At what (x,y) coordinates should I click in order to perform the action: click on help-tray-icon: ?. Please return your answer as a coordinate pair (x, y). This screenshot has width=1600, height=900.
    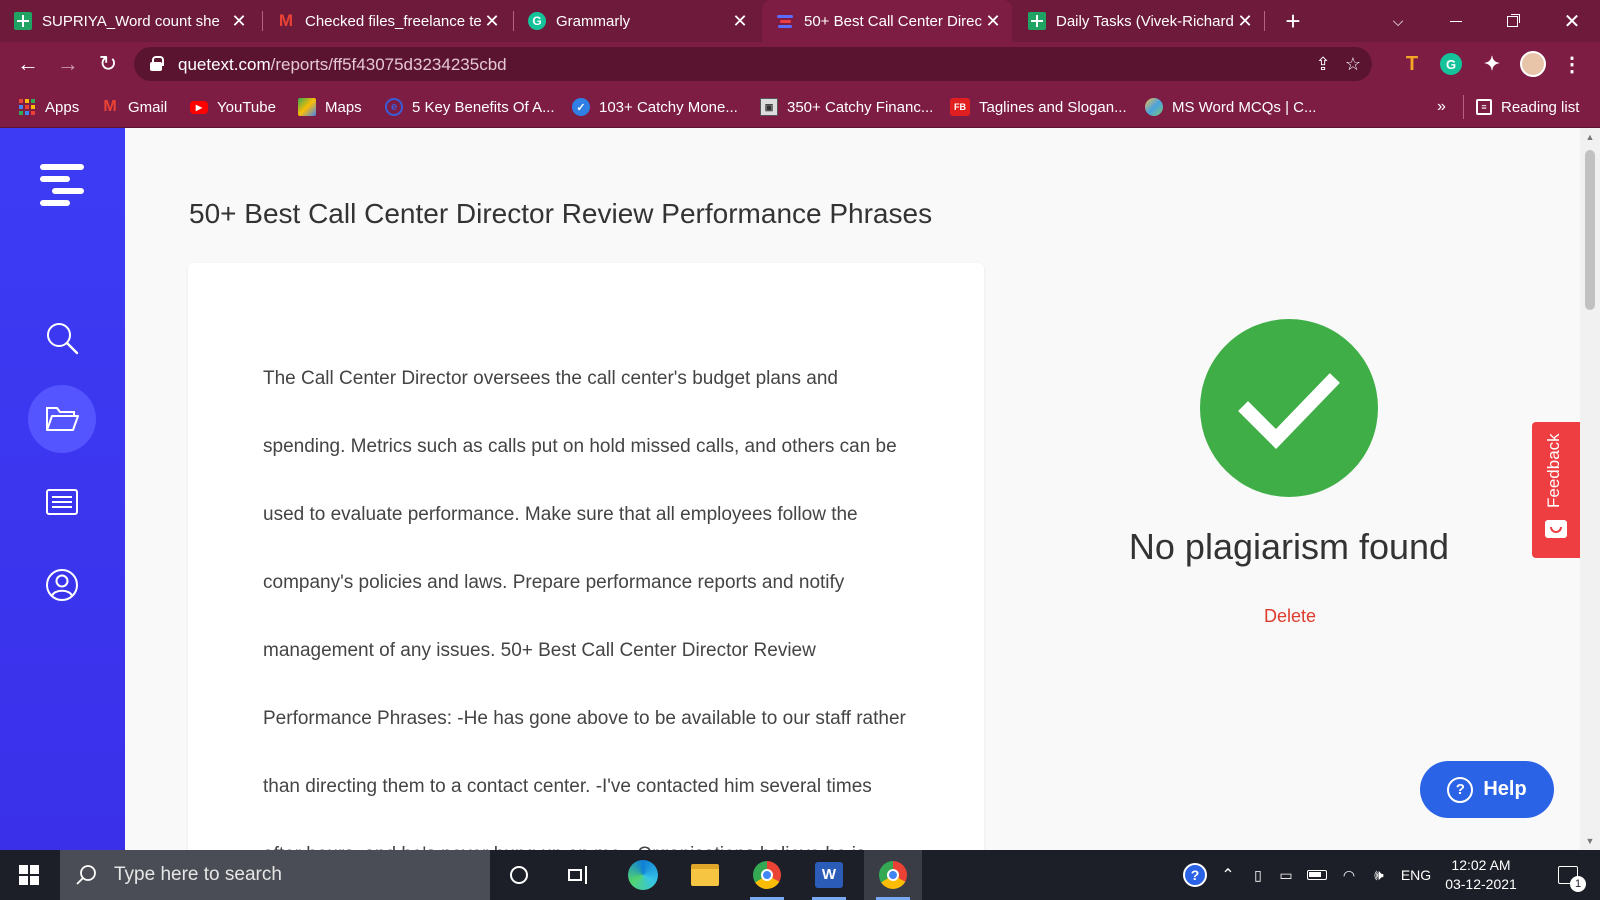
    Looking at the image, I should click on (1195, 875).